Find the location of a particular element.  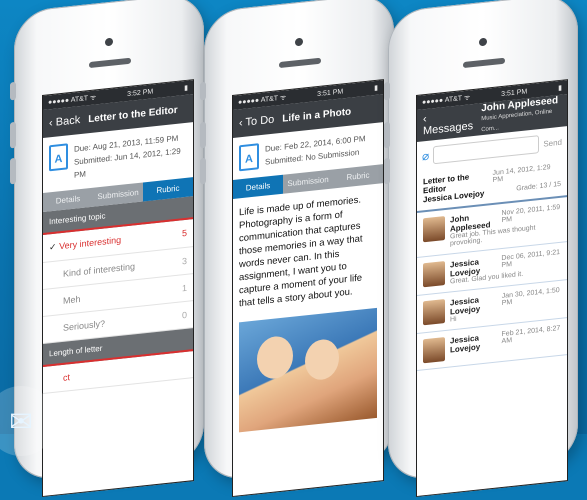

back-label: Messages is located at coordinates (448, 129).